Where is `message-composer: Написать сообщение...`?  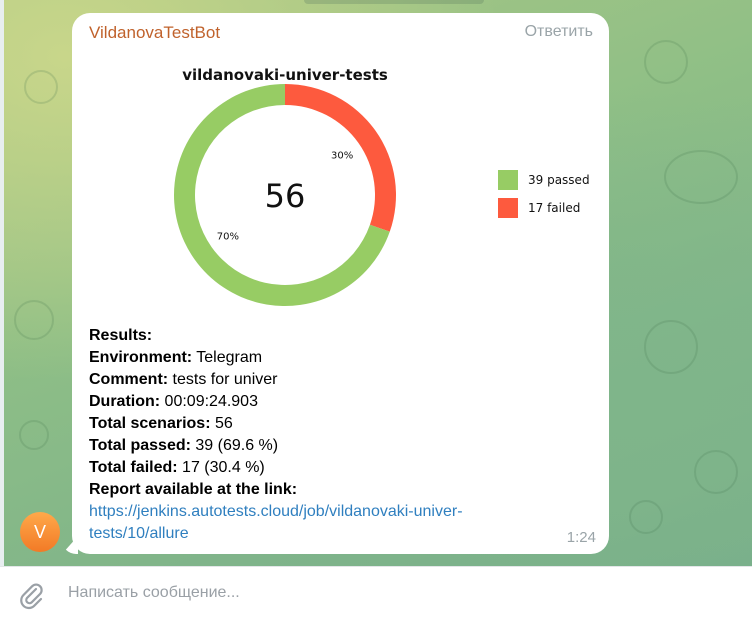
message-composer: Написать сообщение... is located at coordinates (376, 593).